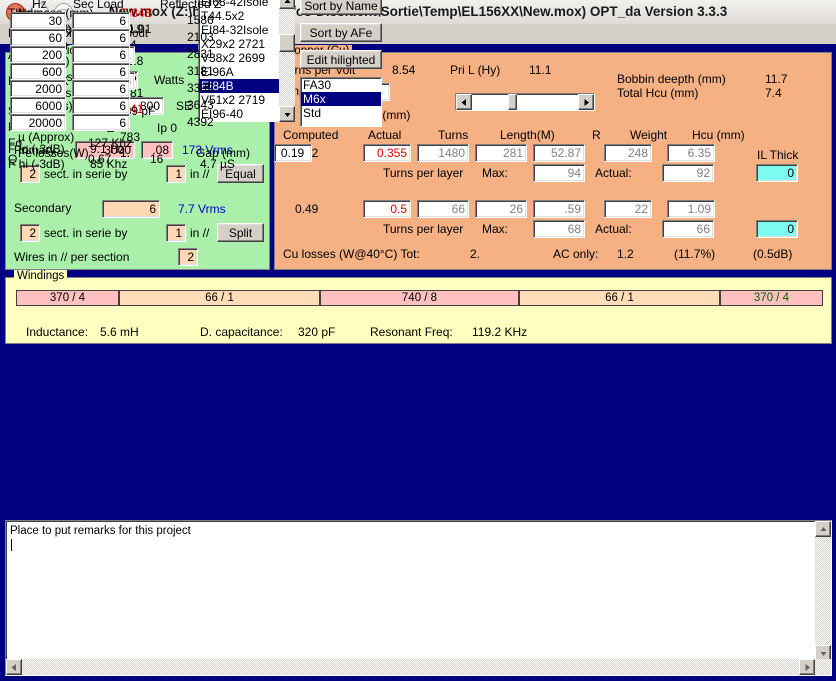  What do you see at coordinates (688, 173) in the screenshot?
I see `row1-actual-layer: 92` at bounding box center [688, 173].